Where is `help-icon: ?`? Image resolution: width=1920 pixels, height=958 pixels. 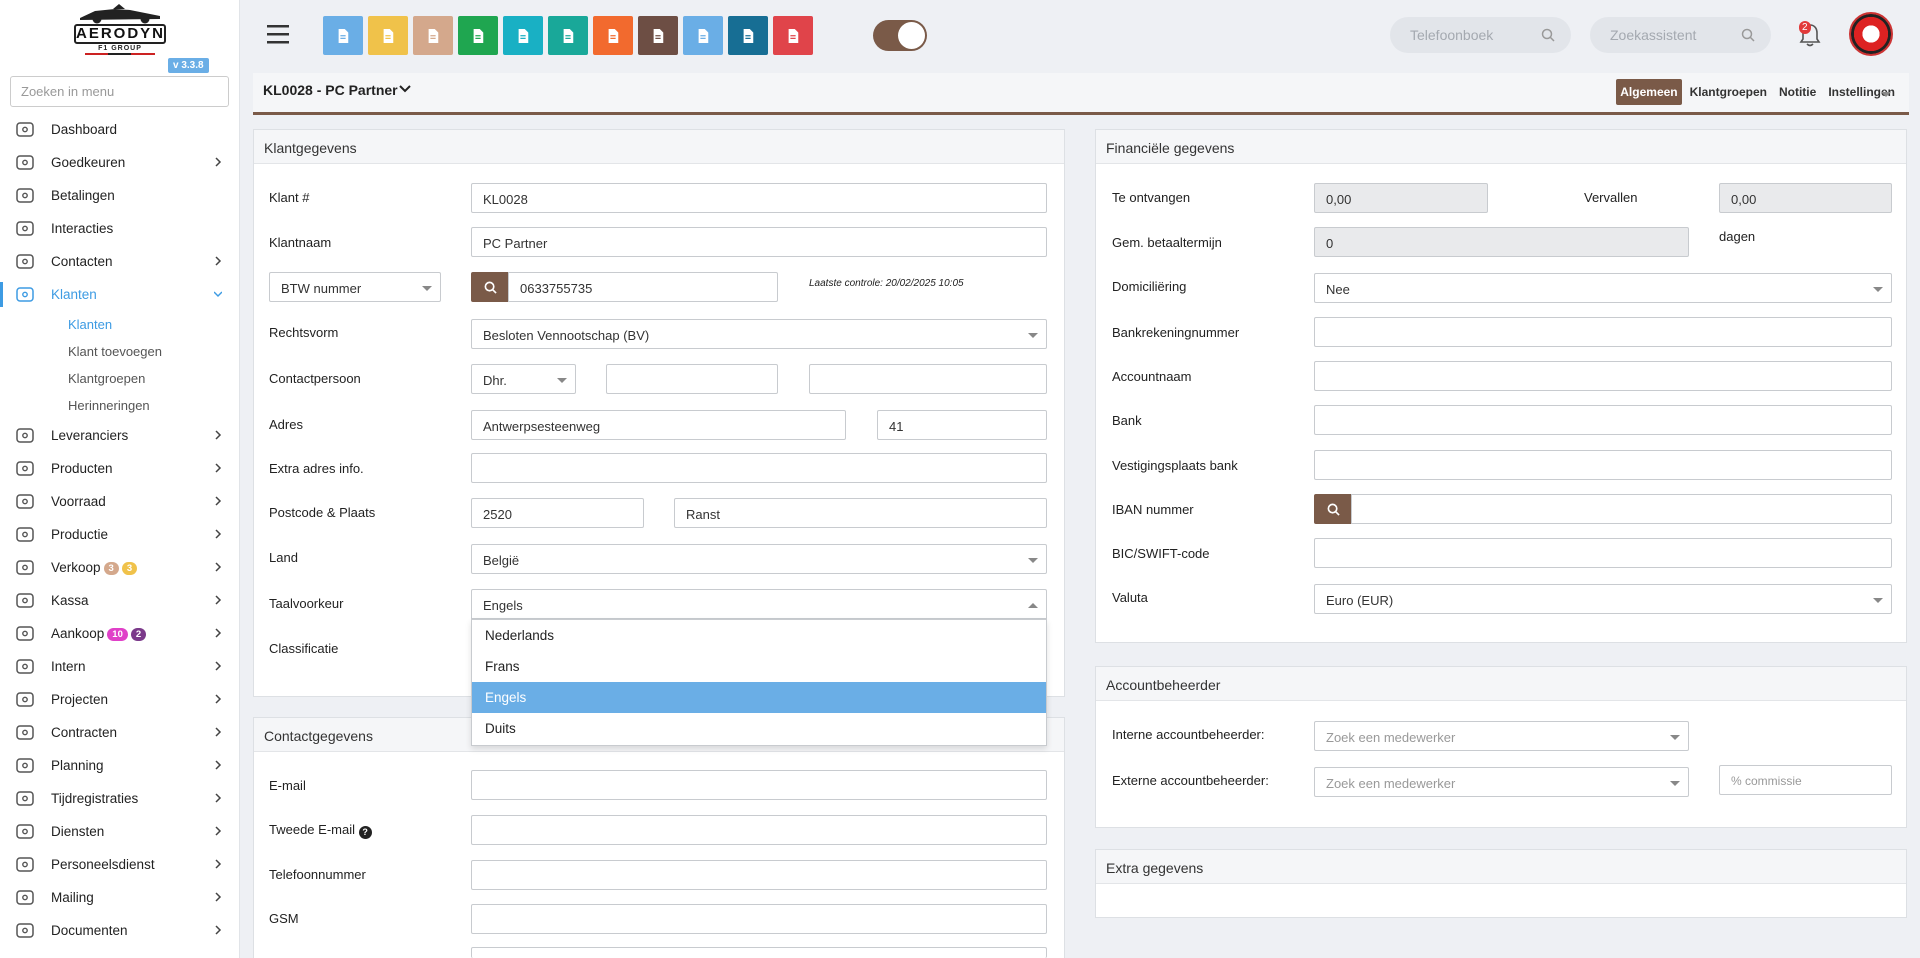
help-icon: ? is located at coordinates (365, 832).